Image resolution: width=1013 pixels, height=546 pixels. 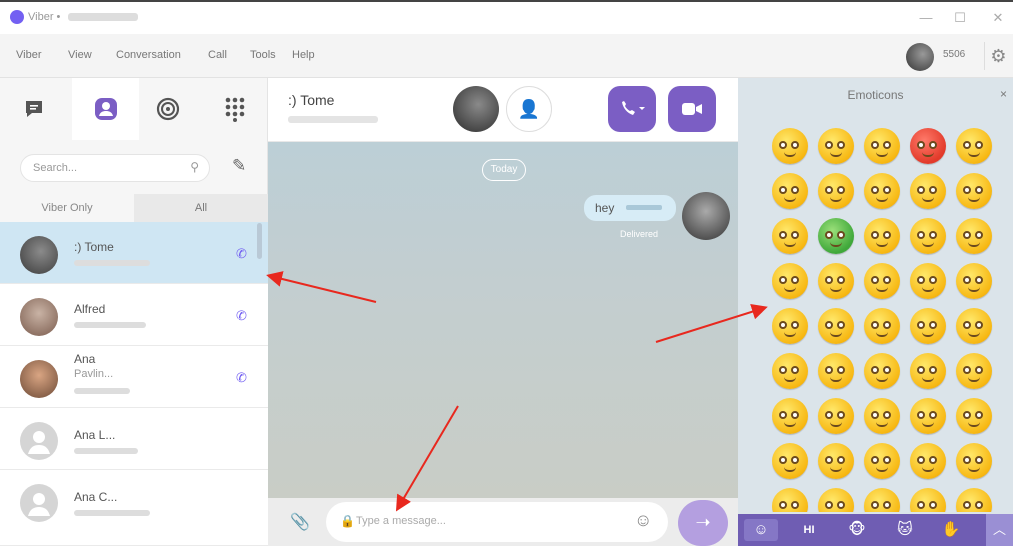 I want to click on category-hand-icon: ✋, so click(x=951, y=530).